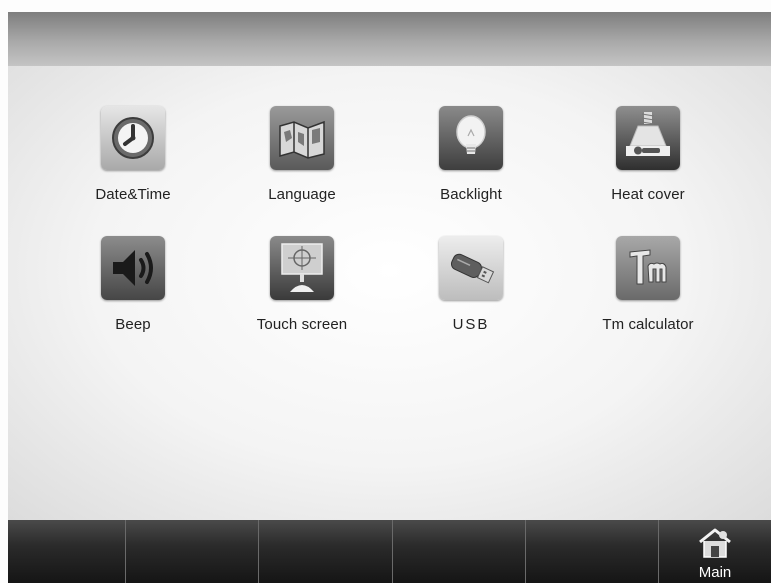 The height and width of the screenshot is (583, 771). Describe the element at coordinates (471, 138) in the screenshot. I see `lightbulb-icon` at that location.